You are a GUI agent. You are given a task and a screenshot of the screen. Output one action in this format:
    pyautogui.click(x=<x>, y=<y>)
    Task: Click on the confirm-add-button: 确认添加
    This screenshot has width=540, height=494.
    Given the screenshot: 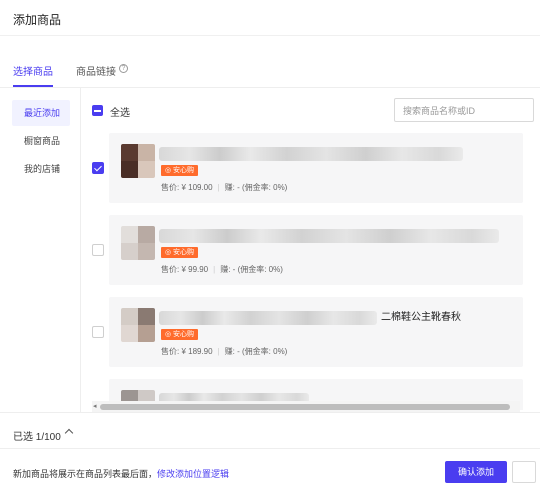 What is the action you would take?
    pyautogui.click(x=476, y=472)
    